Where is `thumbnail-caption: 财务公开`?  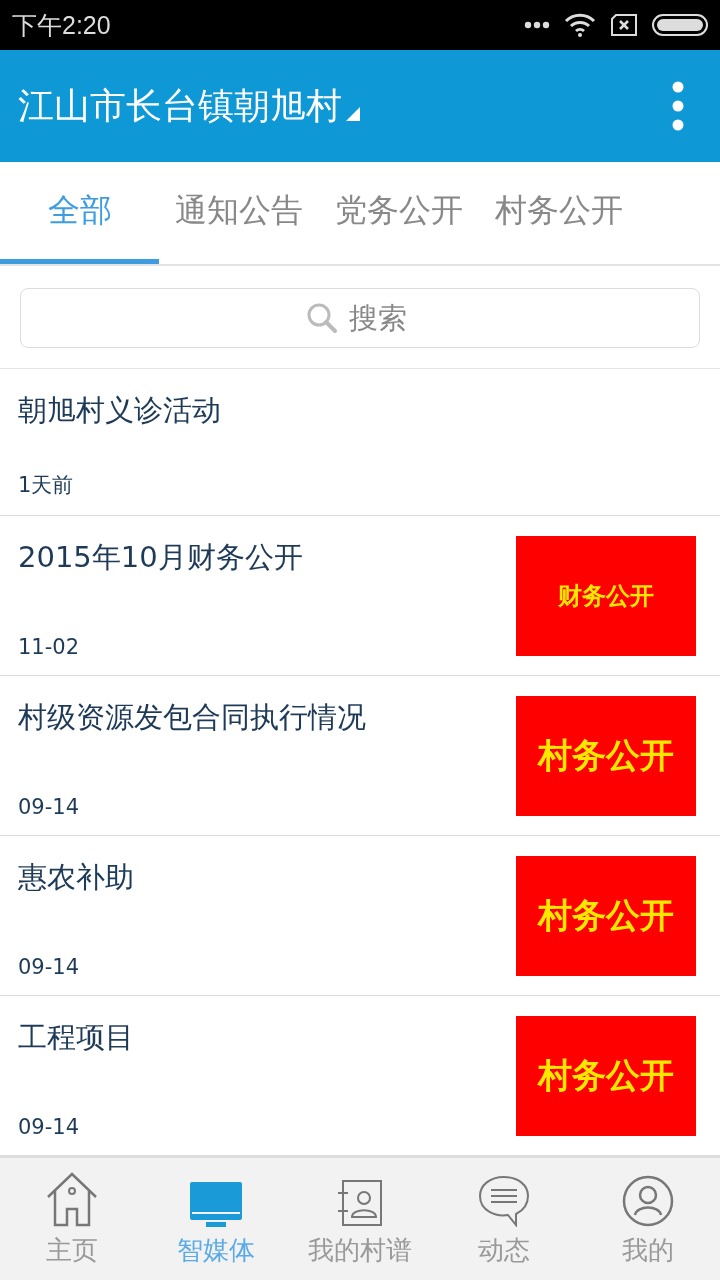 thumbnail-caption: 财务公开 is located at coordinates (606, 595).